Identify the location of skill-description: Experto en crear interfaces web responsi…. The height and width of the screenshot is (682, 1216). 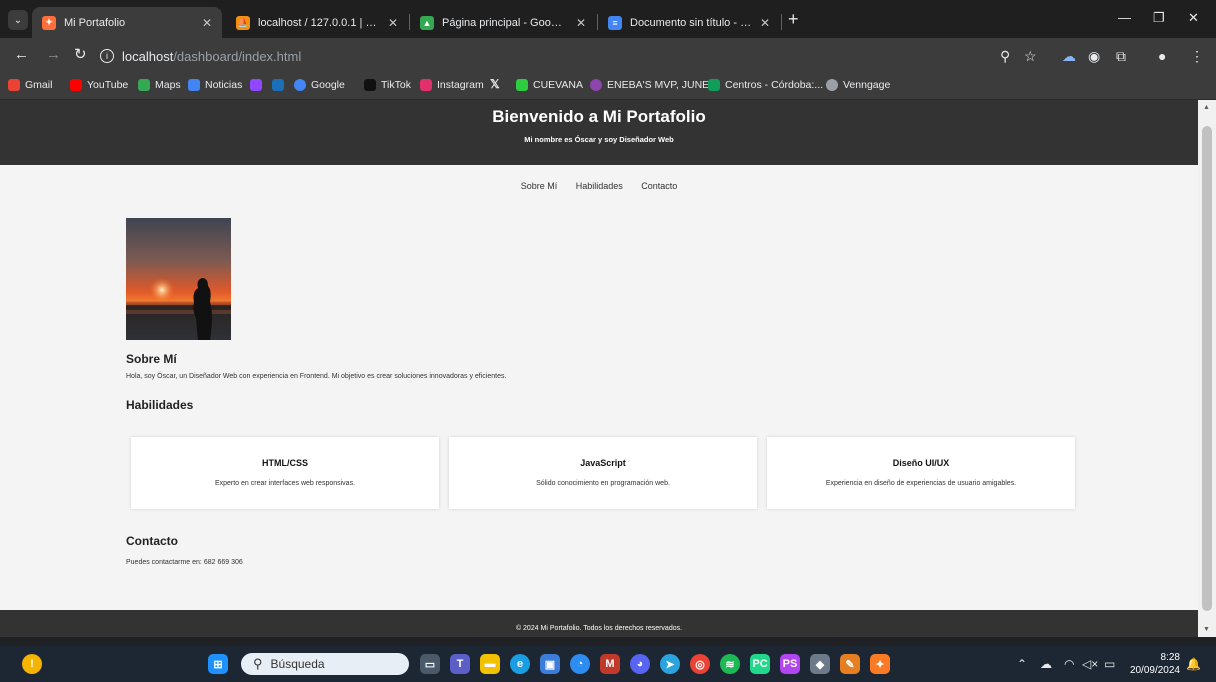
(285, 483).